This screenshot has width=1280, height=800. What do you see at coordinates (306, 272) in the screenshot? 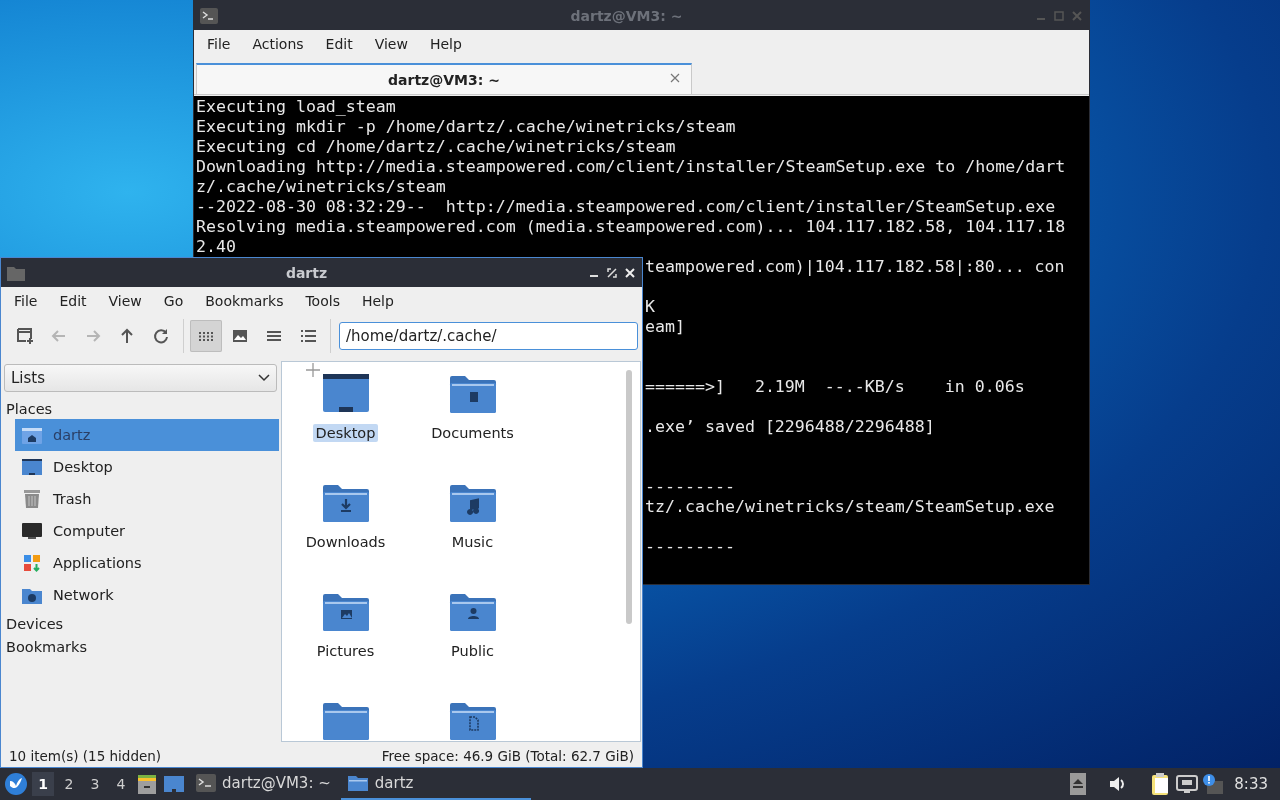
I see `window-title: dartz` at bounding box center [306, 272].